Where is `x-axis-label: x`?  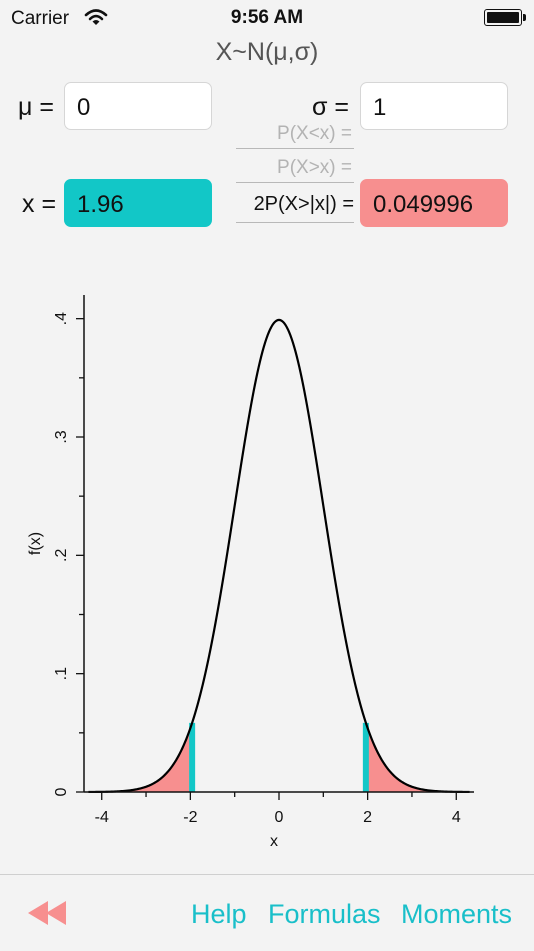
x-axis-label: x is located at coordinates (274, 841).